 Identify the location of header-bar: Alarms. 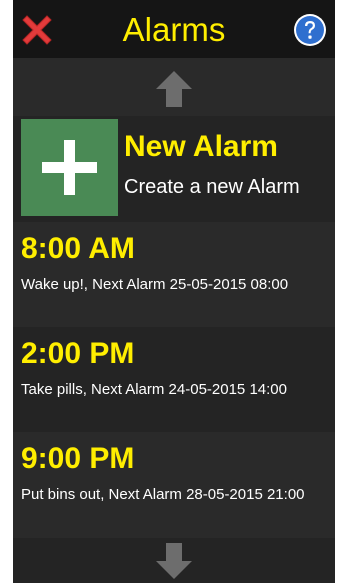
(174, 29).